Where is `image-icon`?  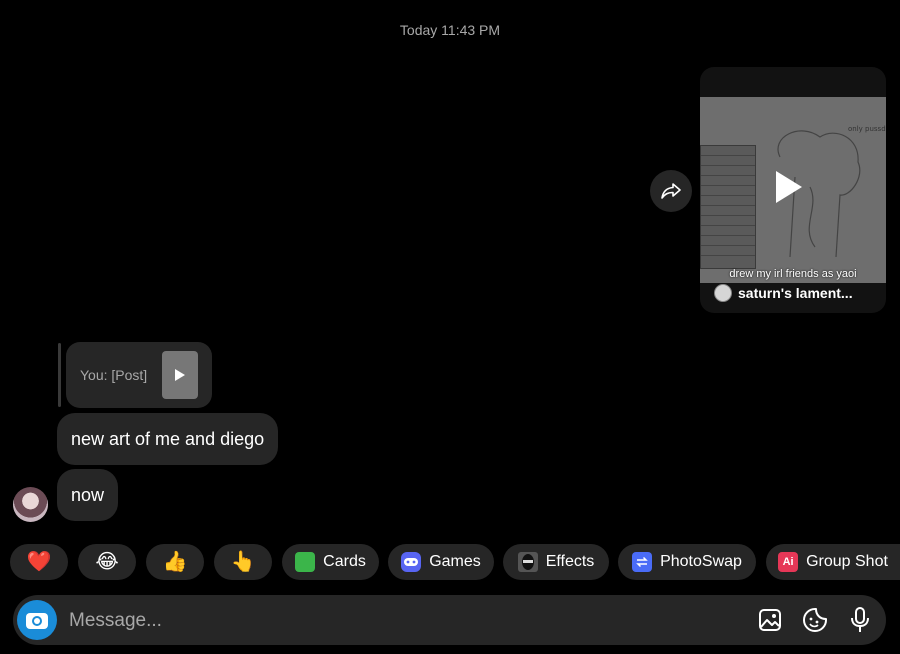 image-icon is located at coordinates (770, 620).